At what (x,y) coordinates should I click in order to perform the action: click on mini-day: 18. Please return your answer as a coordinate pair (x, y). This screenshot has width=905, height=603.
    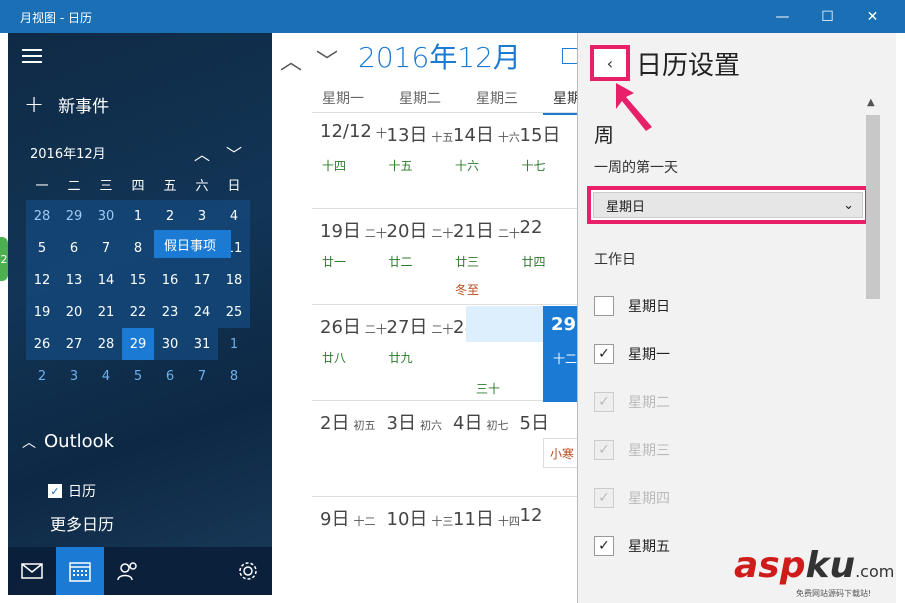
    Looking at the image, I should click on (234, 280).